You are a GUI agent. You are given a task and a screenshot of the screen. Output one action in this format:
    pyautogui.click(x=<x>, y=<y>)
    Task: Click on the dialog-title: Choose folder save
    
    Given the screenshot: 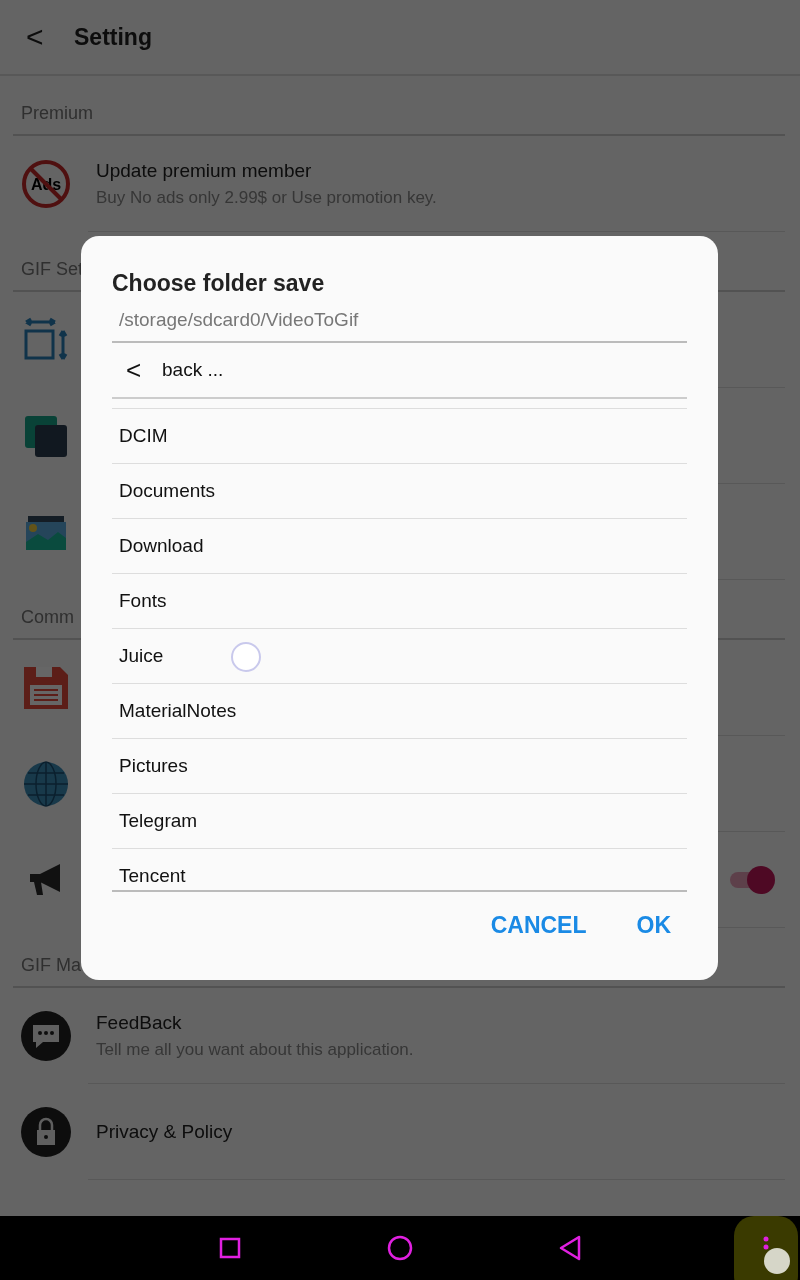 What is the action you would take?
    pyautogui.click(x=219, y=283)
    